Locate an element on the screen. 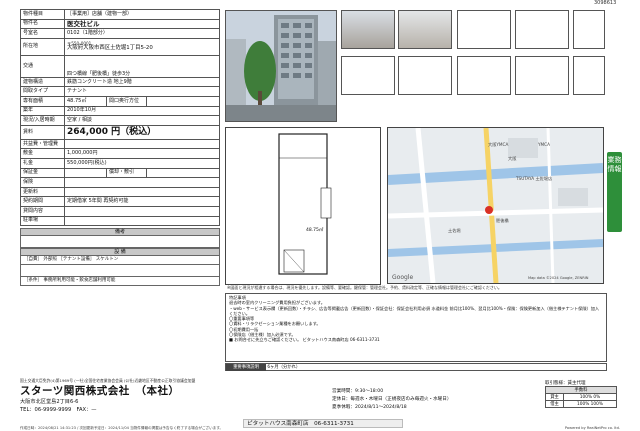  floor-plan: 48.75㎡ is located at coordinates (303, 206).